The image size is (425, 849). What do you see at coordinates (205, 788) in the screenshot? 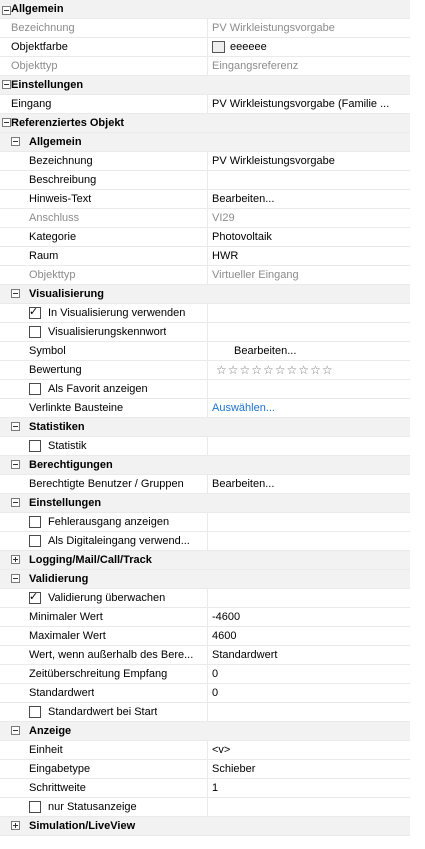
I see `property-row-schrittweite: Schrittweite 1` at bounding box center [205, 788].